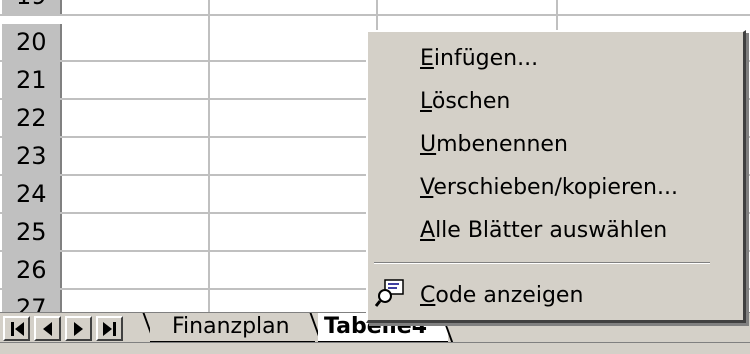  I want to click on first-sheet-button, so click(16, 328).